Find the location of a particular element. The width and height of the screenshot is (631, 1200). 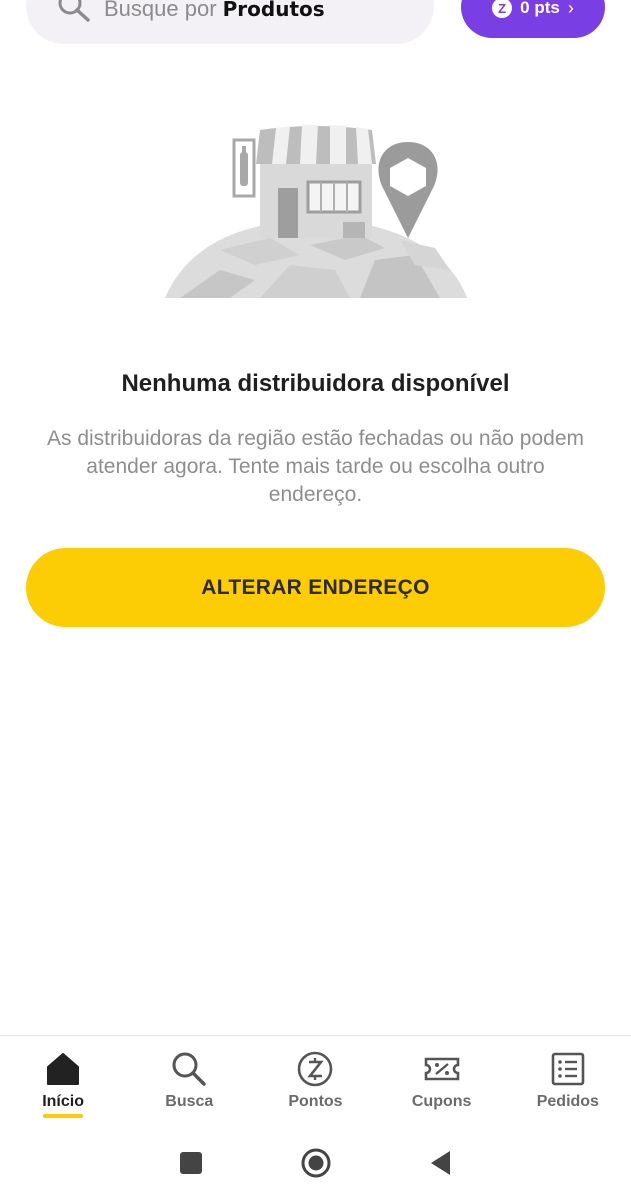

active-indicator is located at coordinates (63, 1116).